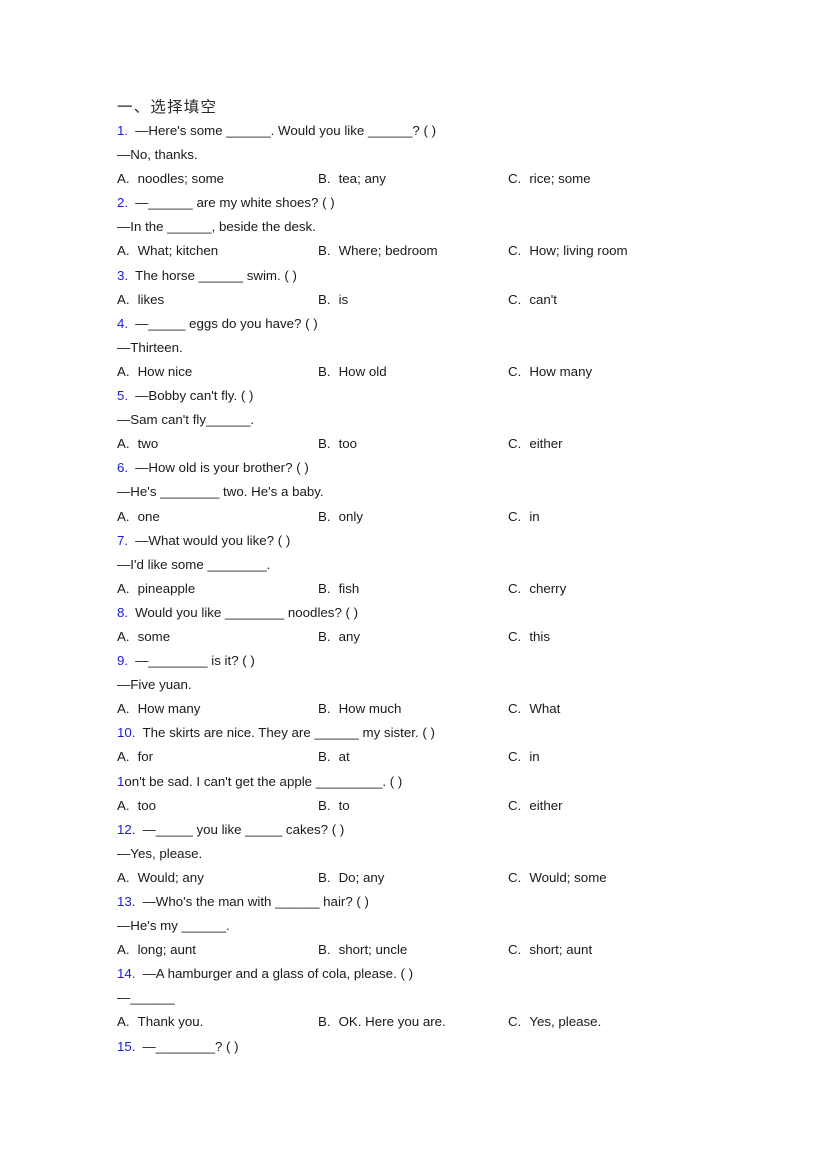  What do you see at coordinates (123, 130) in the screenshot?
I see `question-number: 1.` at bounding box center [123, 130].